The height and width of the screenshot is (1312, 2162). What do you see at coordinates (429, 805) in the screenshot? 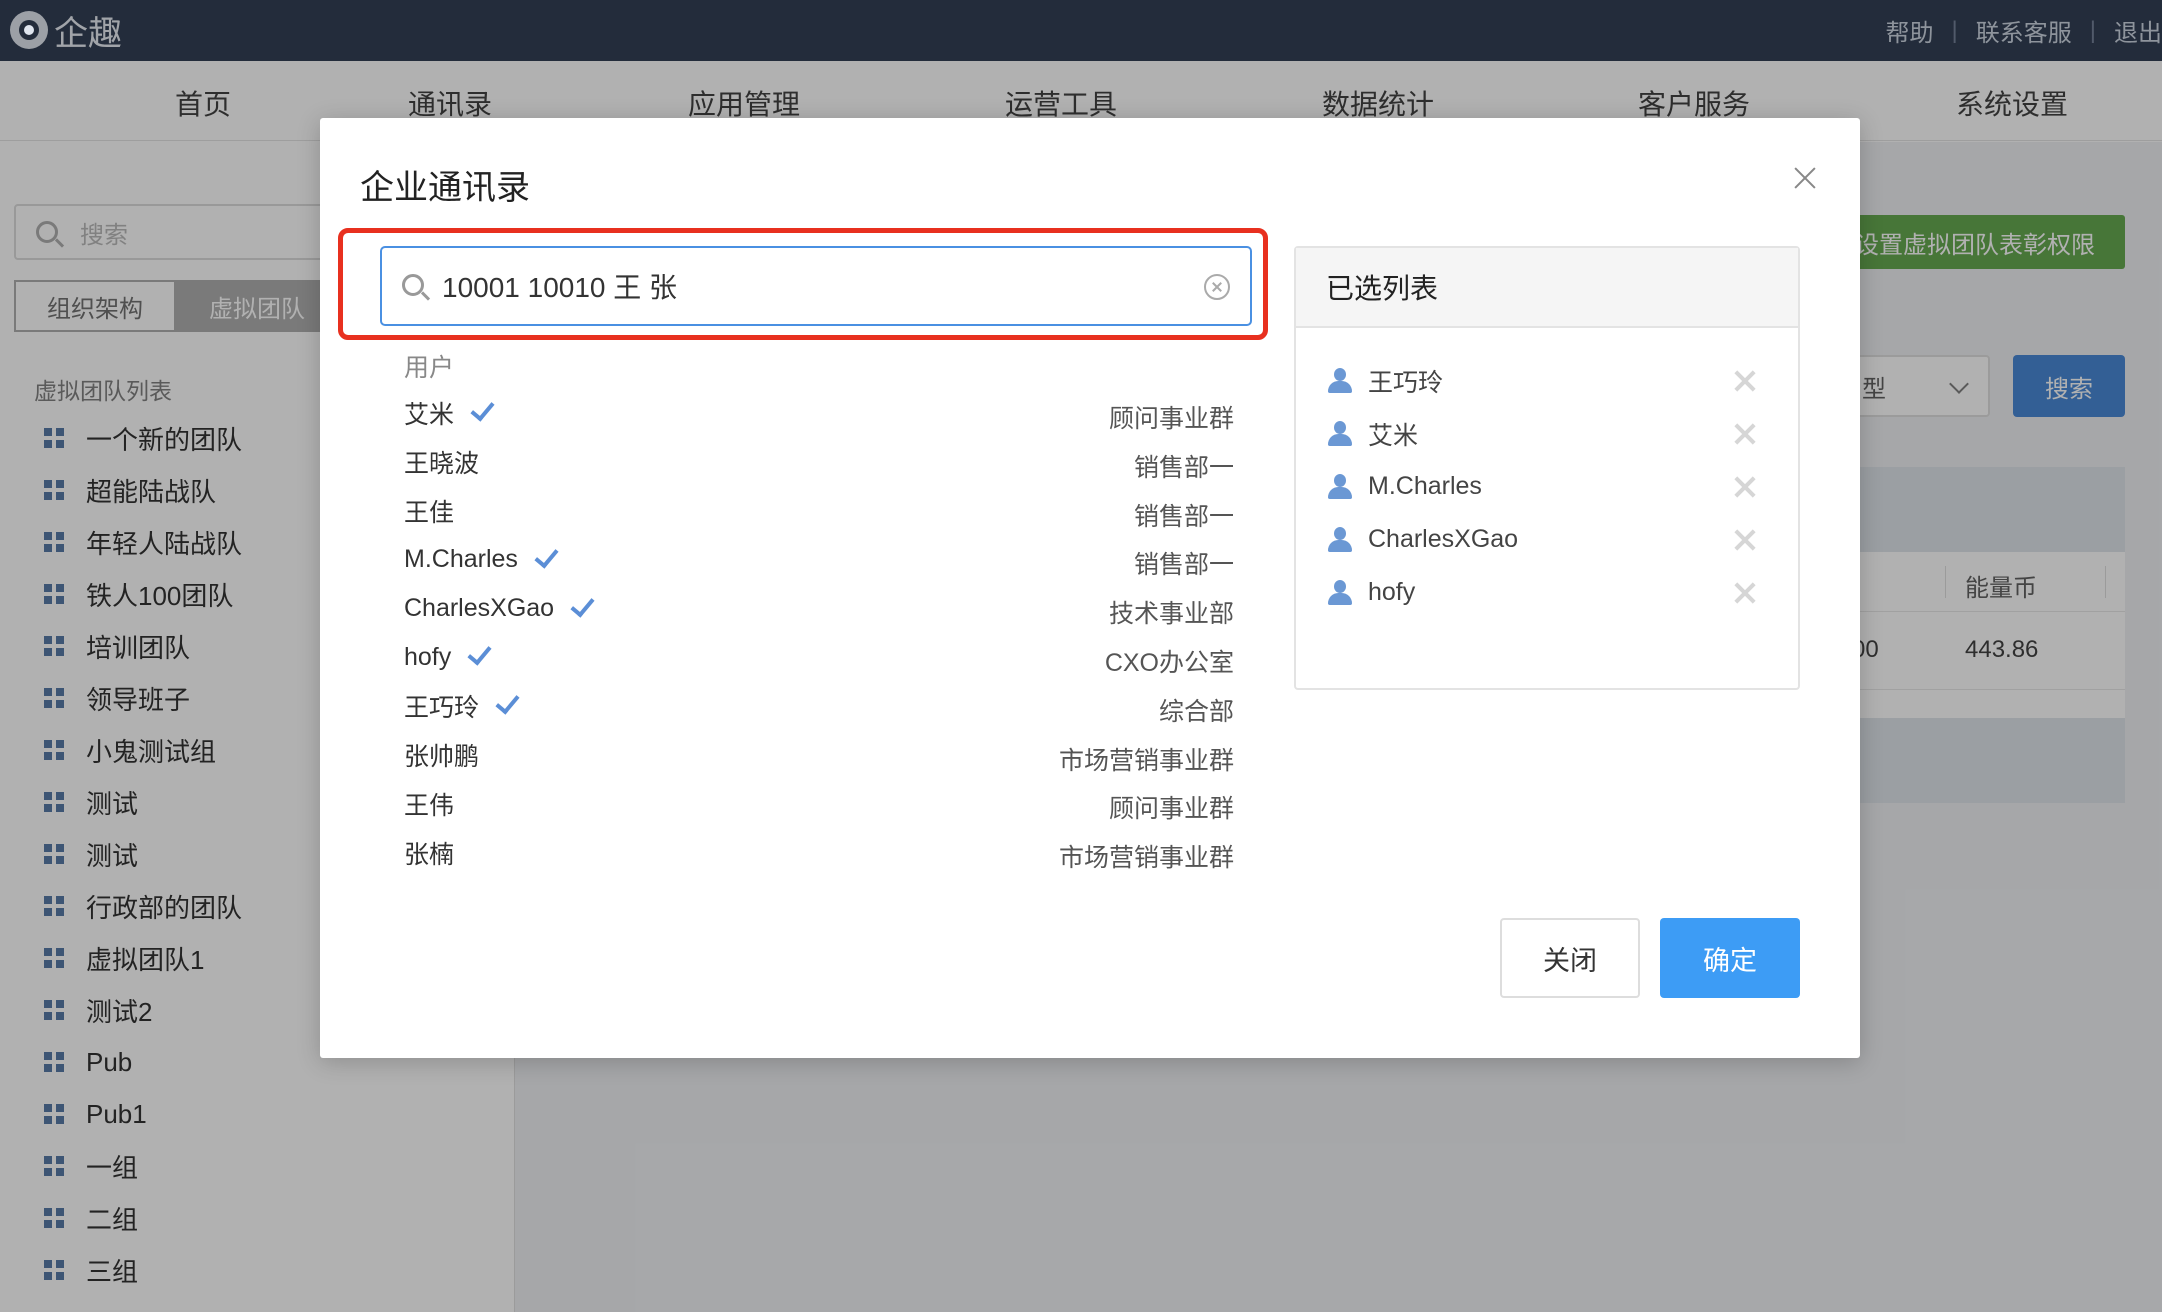
I see `user-name: 王伟` at bounding box center [429, 805].